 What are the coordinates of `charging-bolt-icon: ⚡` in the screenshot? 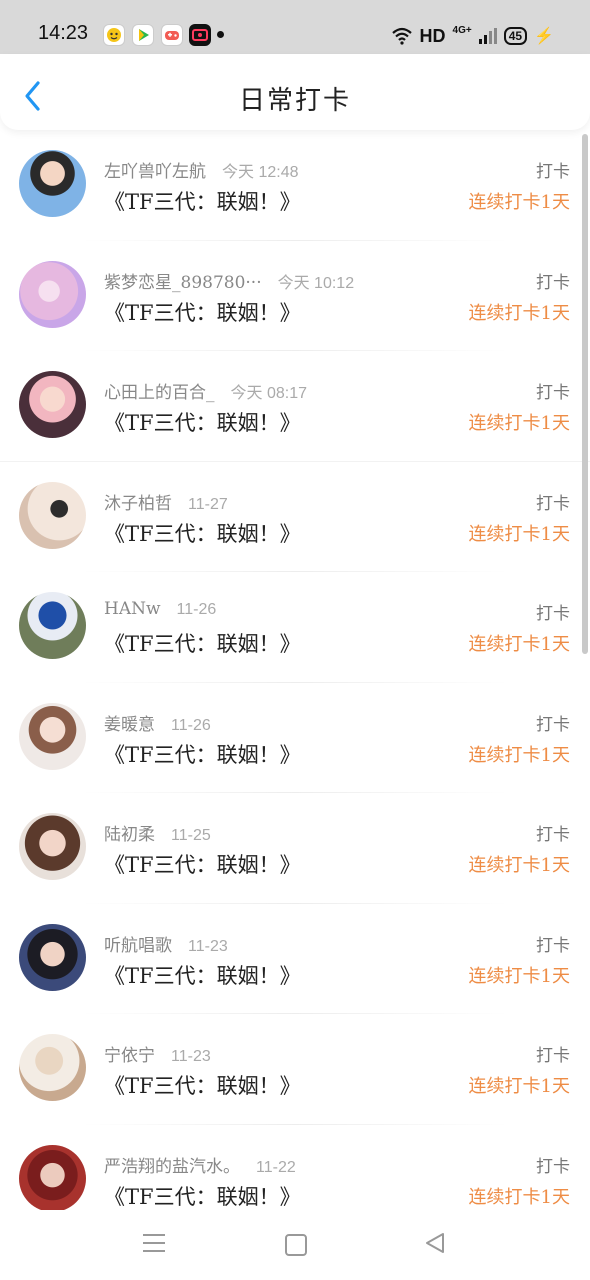 It's located at (544, 36).